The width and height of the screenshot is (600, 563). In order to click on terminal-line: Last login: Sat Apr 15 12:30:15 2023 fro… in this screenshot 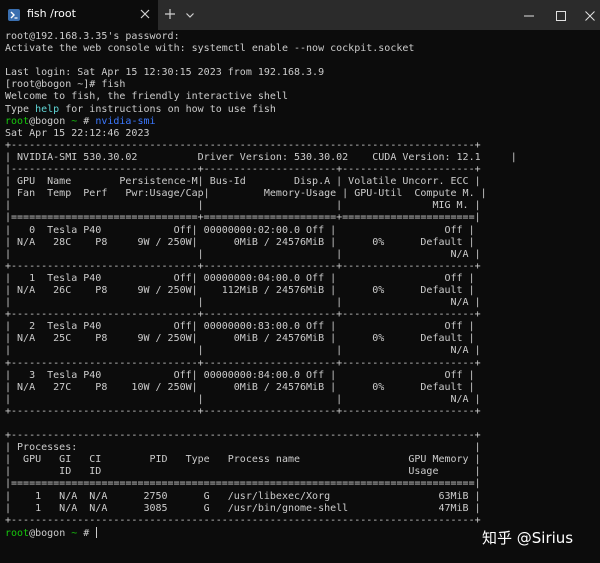, I will do `click(165, 73)`.